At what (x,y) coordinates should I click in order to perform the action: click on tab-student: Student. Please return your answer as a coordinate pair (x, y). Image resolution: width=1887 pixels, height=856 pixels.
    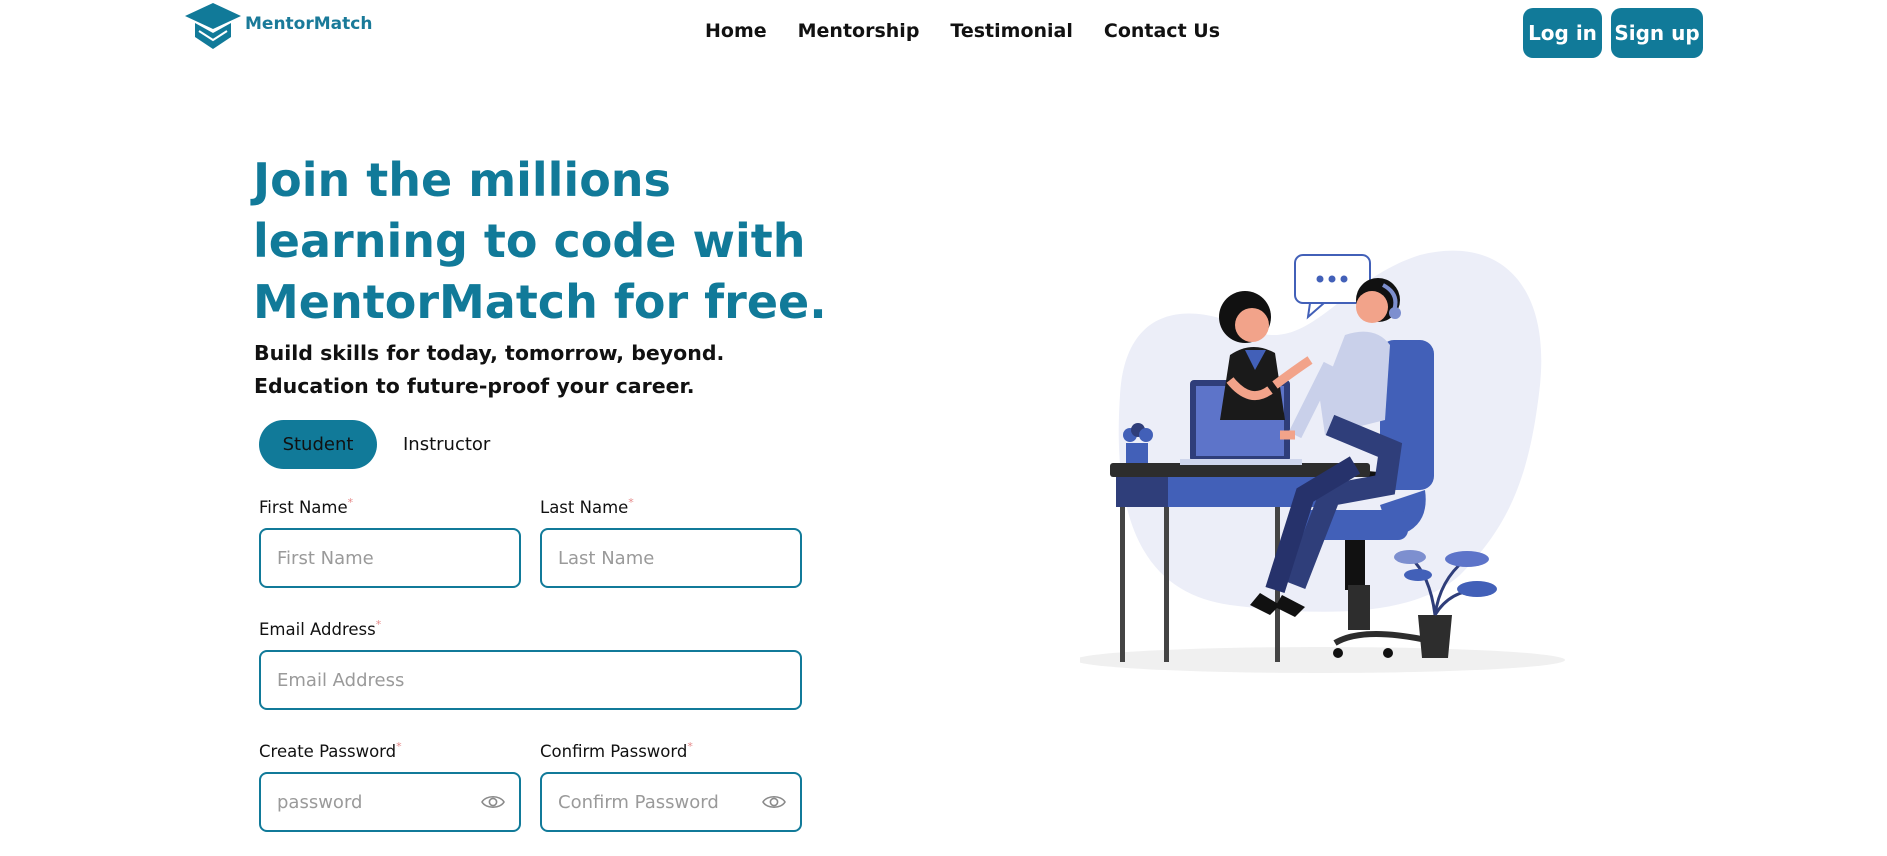
    Looking at the image, I should click on (318, 444).